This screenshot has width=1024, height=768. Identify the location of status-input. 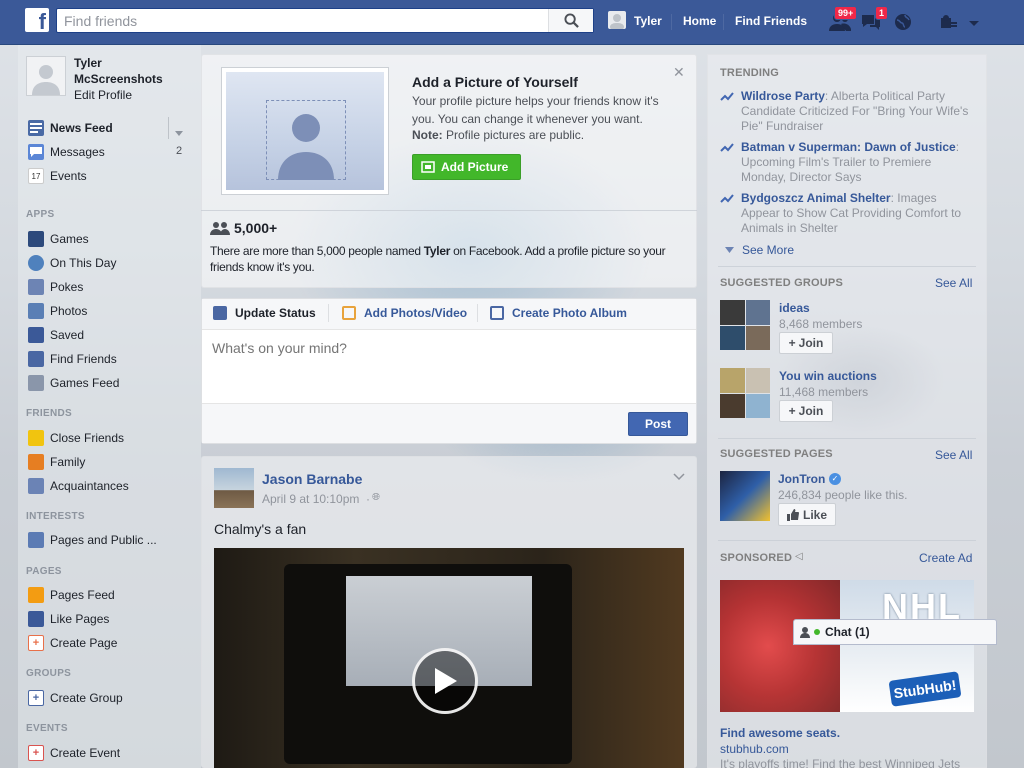
(447, 368).